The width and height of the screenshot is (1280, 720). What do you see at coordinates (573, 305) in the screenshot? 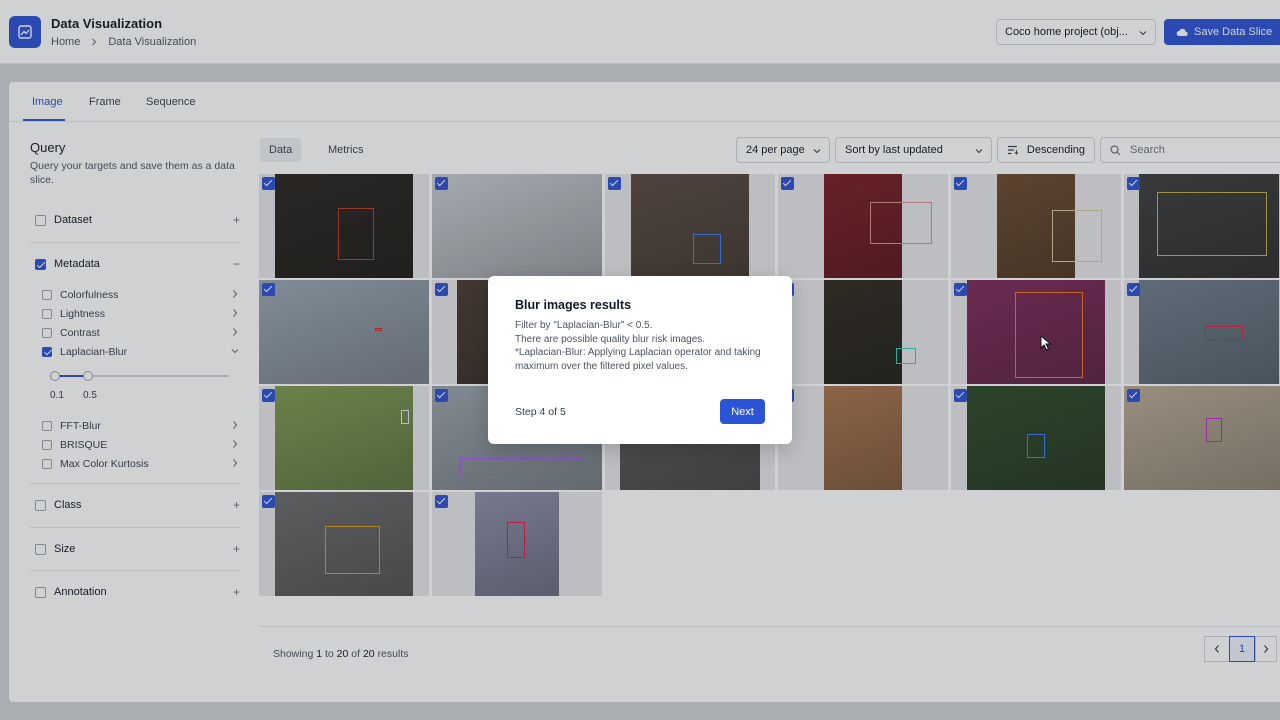
I see `dialog-title: Blur images results` at bounding box center [573, 305].